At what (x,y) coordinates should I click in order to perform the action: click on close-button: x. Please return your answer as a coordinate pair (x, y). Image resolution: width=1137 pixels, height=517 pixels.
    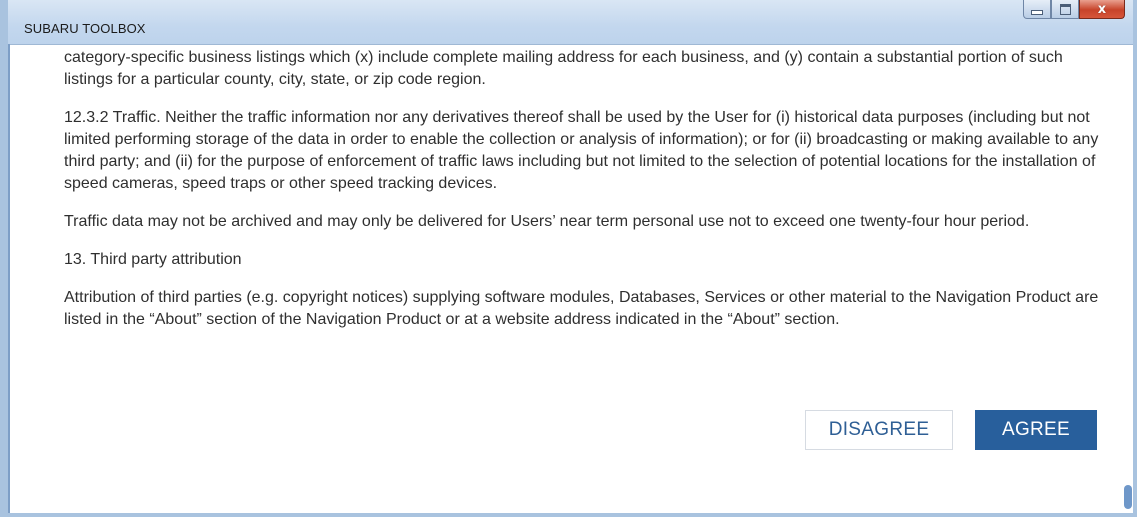
    Looking at the image, I should click on (1102, 9).